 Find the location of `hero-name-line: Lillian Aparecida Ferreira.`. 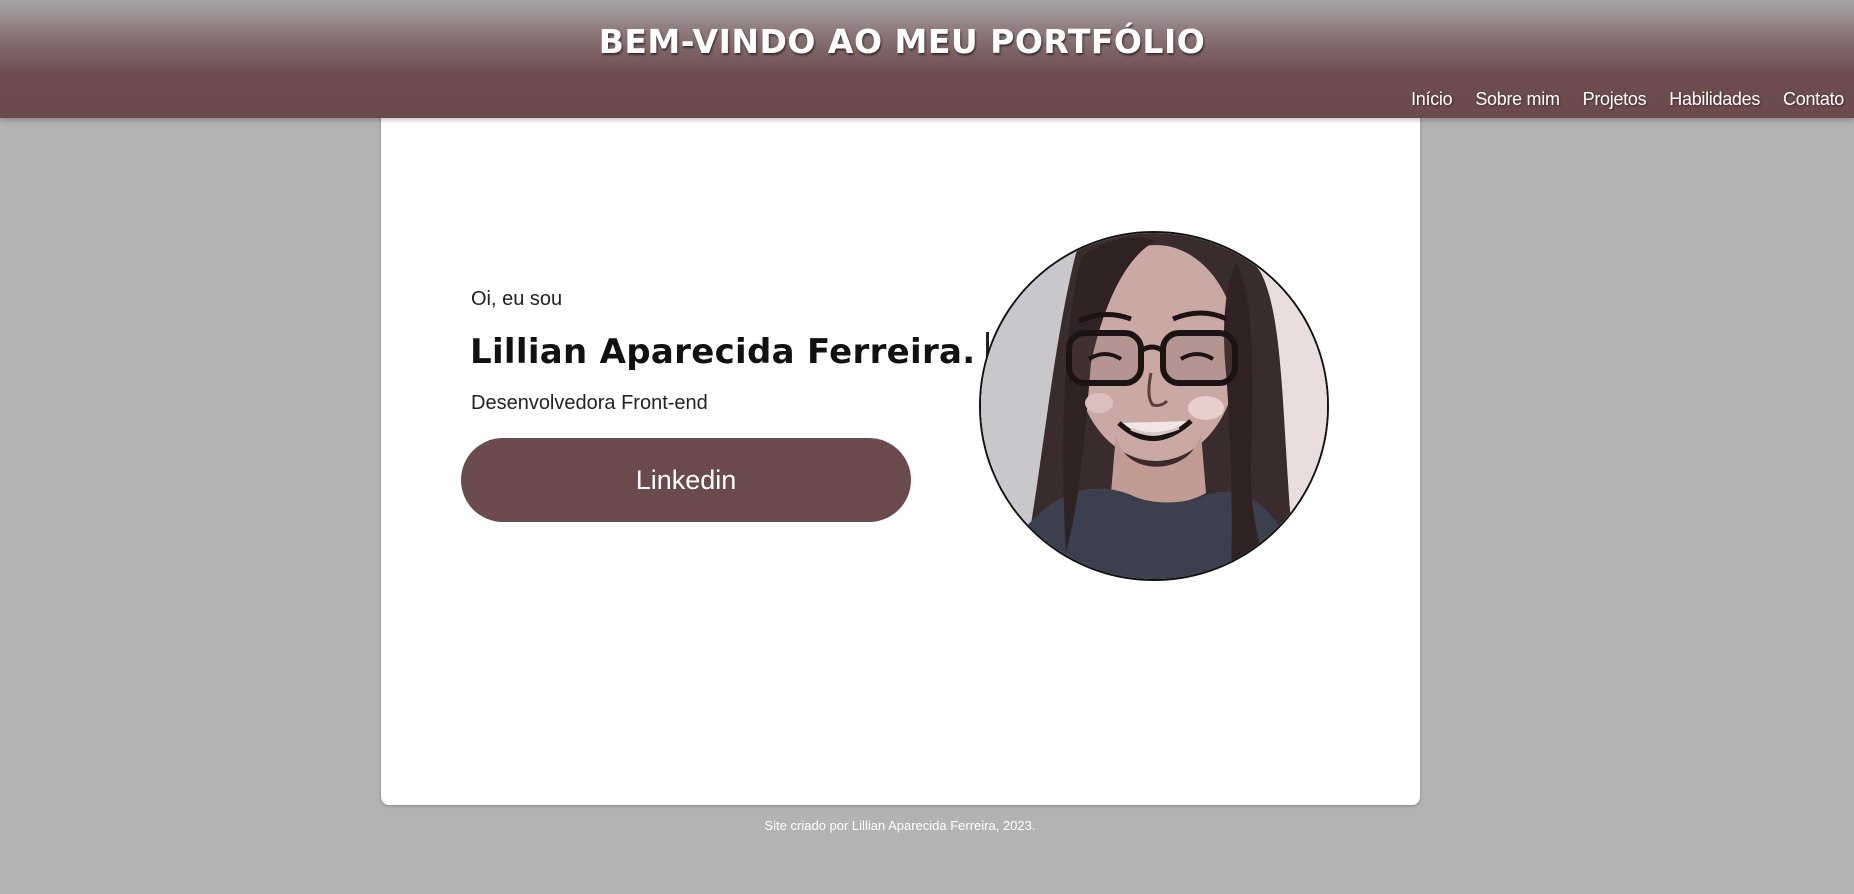

hero-name-line: Lillian Aparecida Ferreira. is located at coordinates (729, 352).